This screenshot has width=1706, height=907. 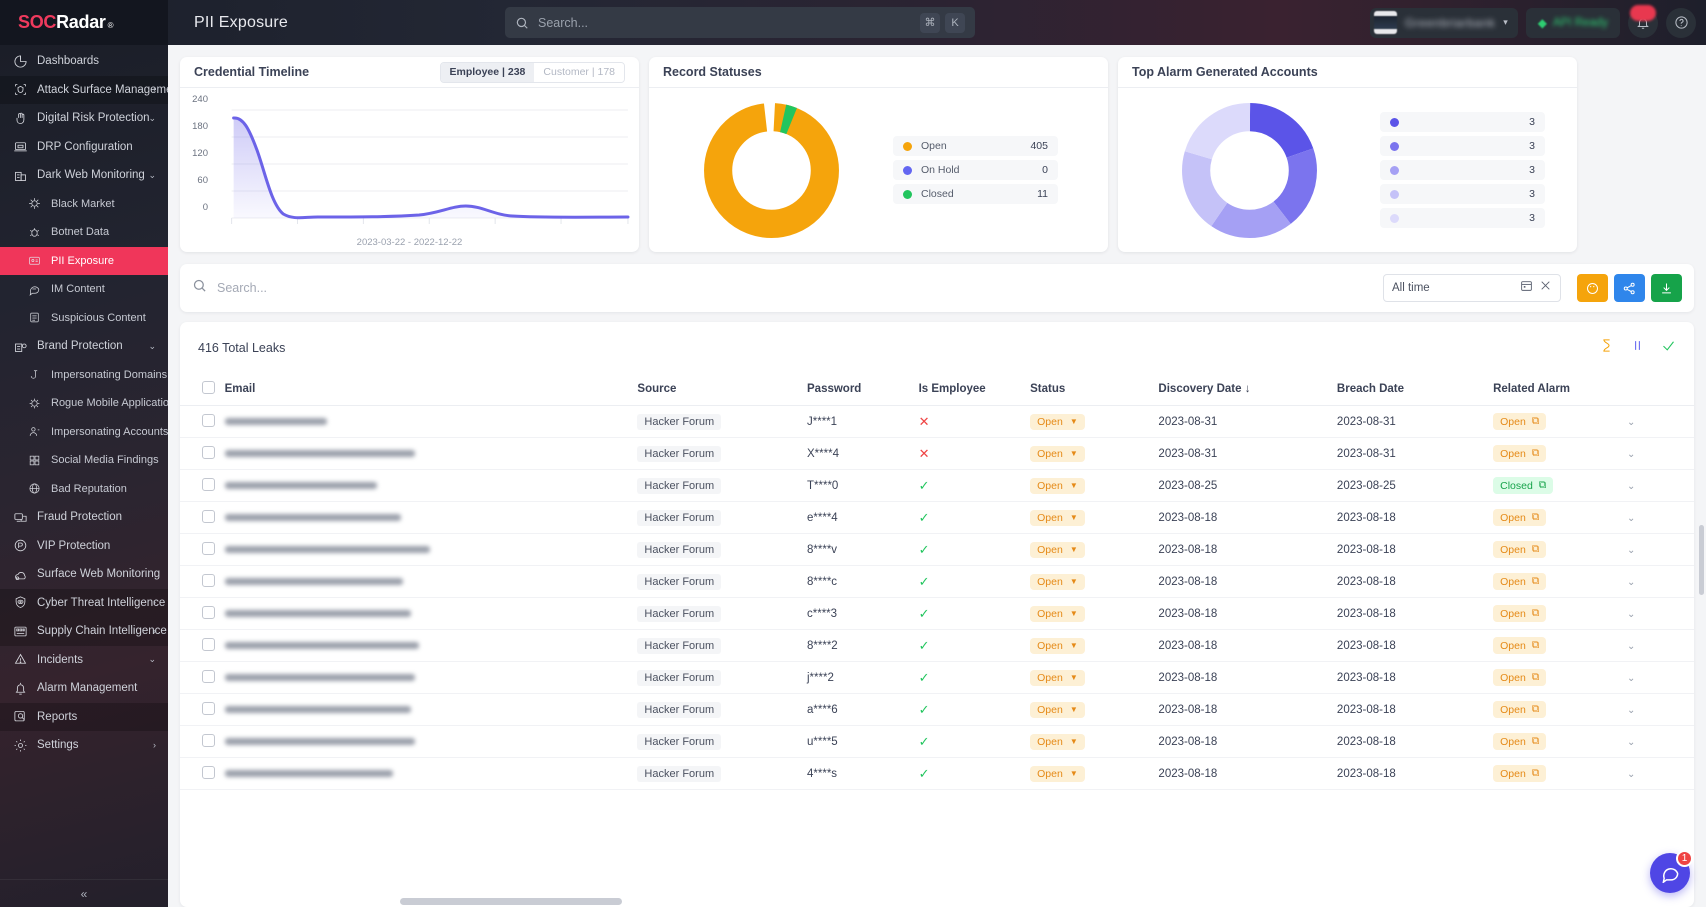 I want to click on sidebar-item-black-market: Black Market, so click(x=84, y=204).